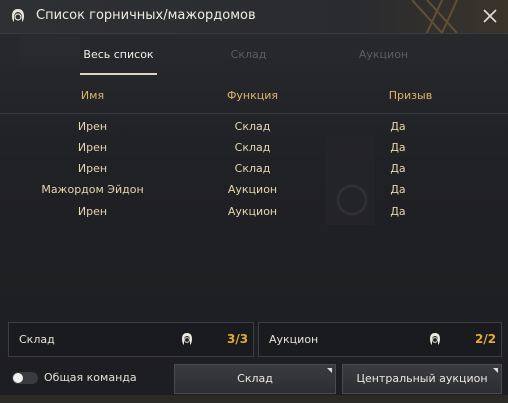 Image resolution: width=508 pixels, height=403 pixels. What do you see at coordinates (118, 54) in the screenshot?
I see `tab-all: Весь список` at bounding box center [118, 54].